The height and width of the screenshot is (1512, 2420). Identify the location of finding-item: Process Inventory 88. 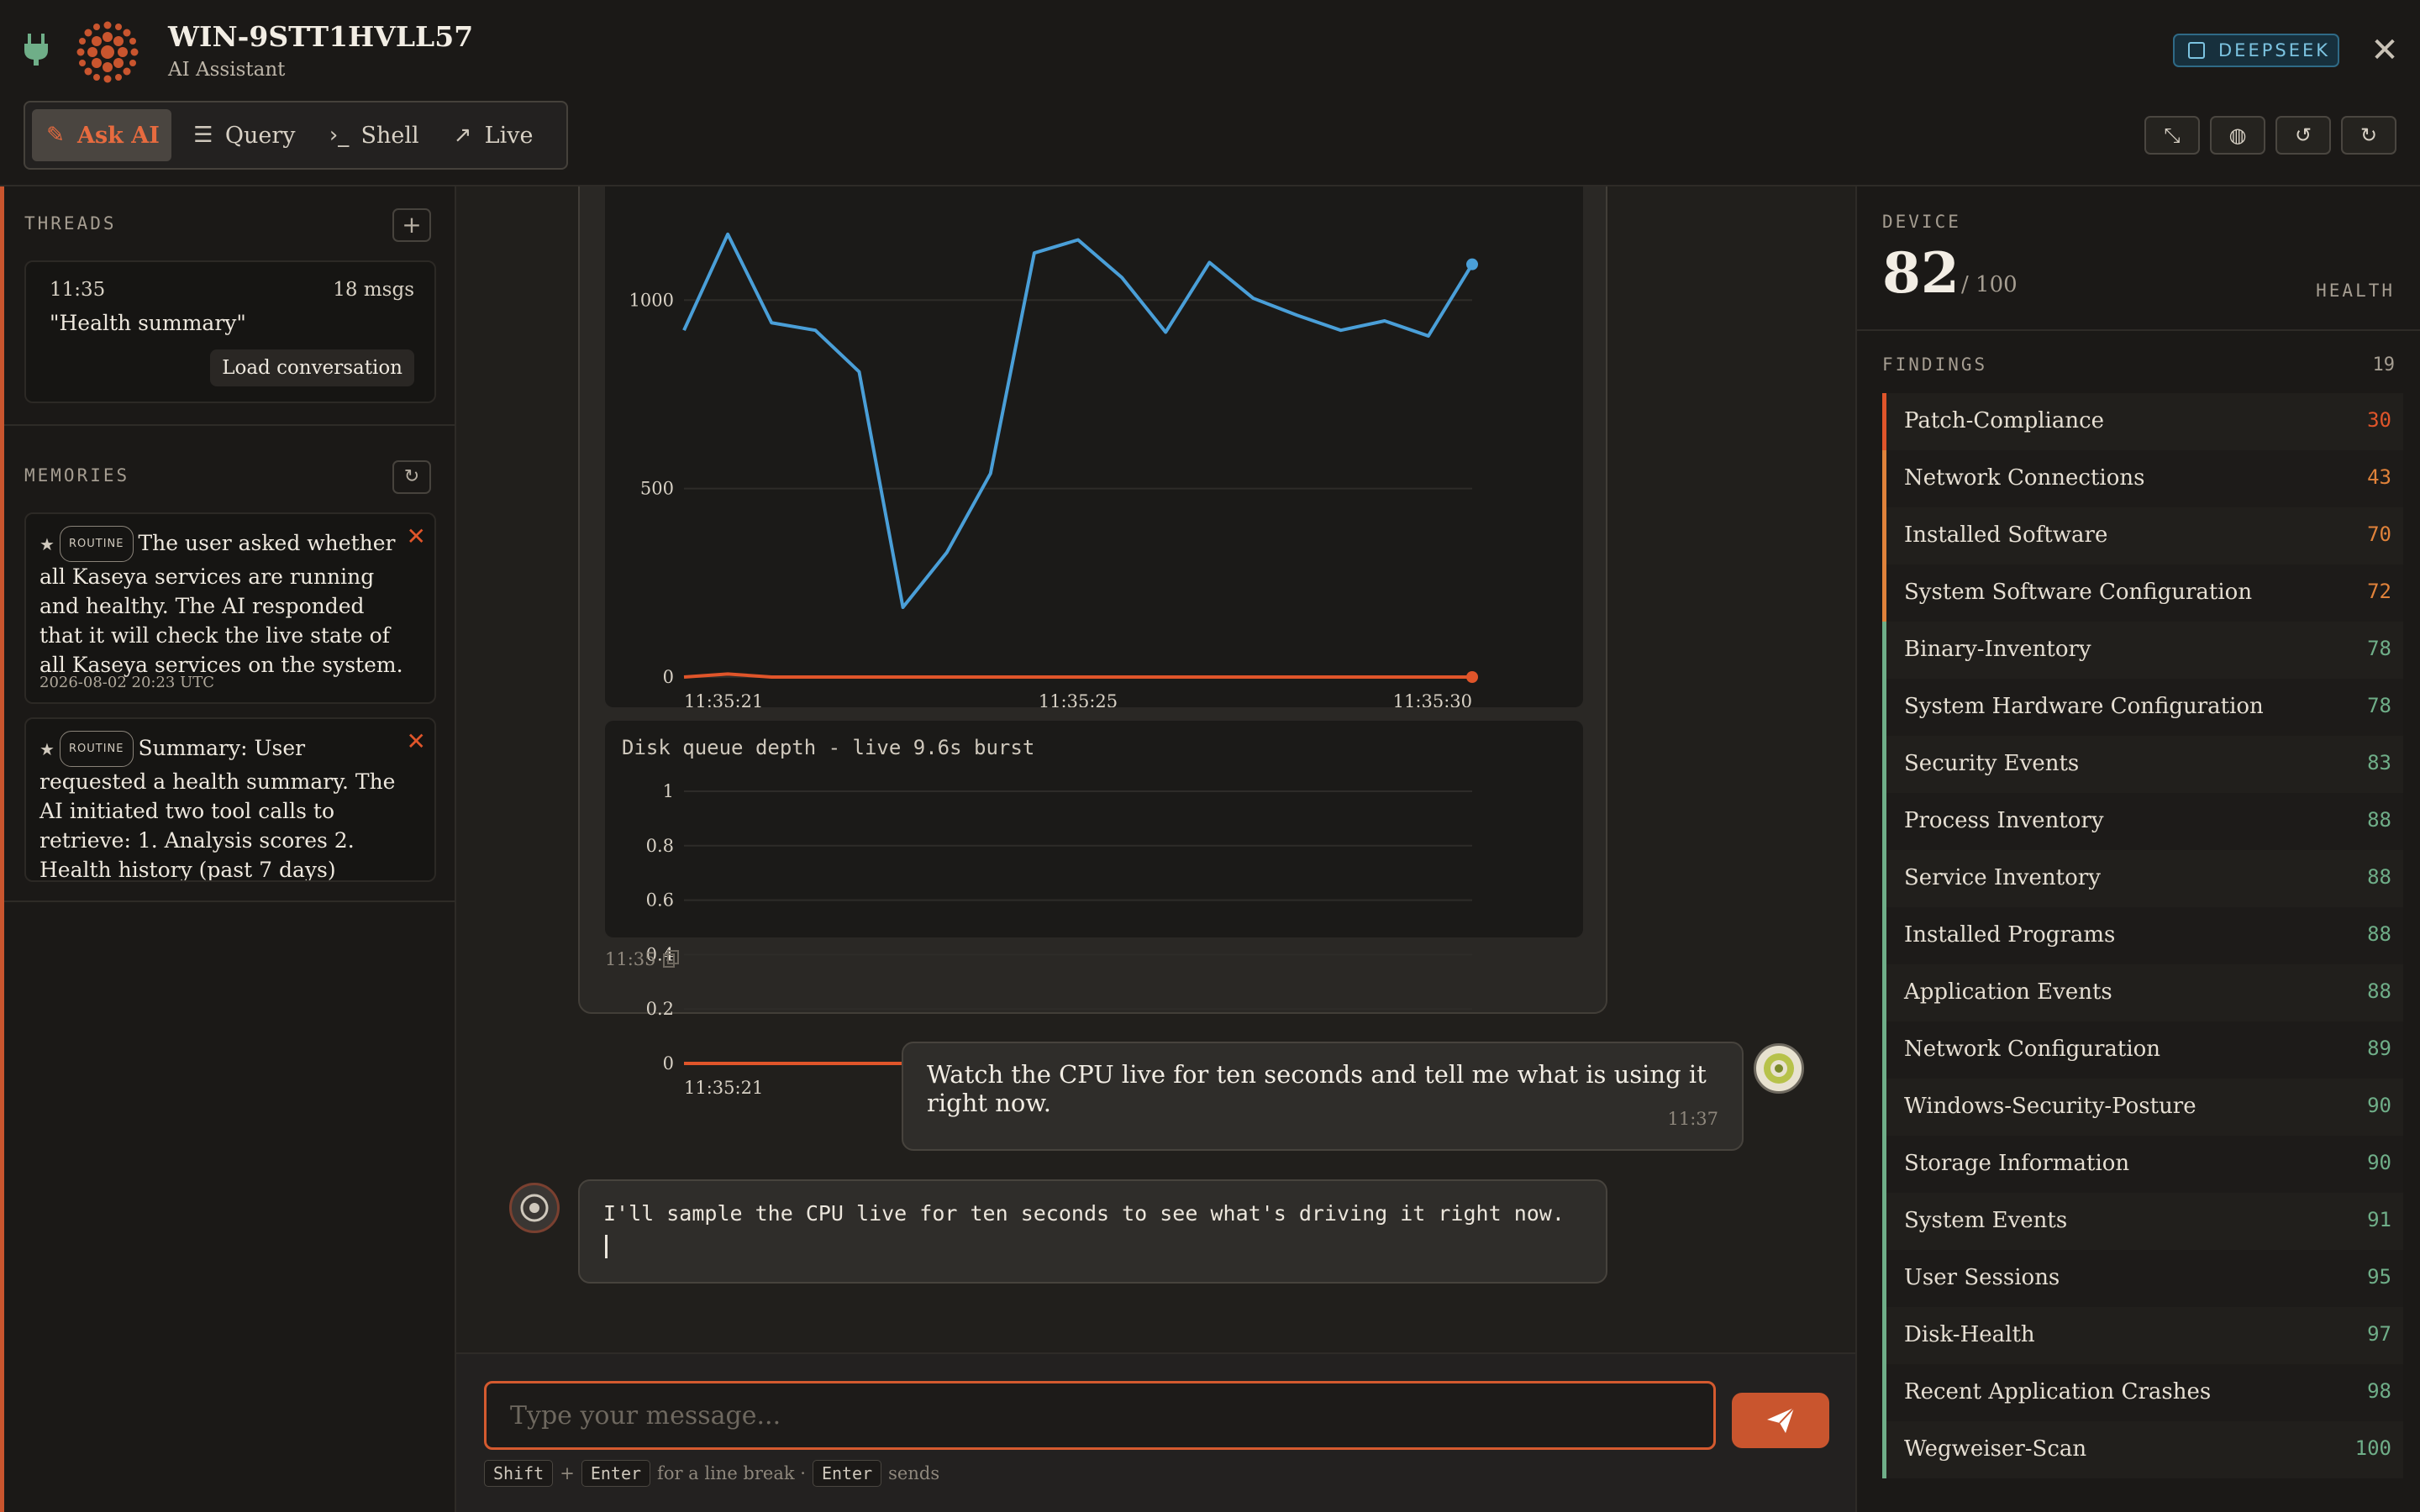
(2143, 821).